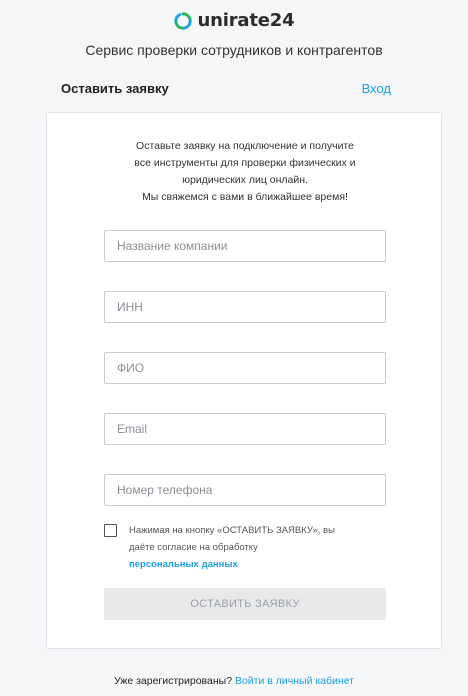  What do you see at coordinates (245, 246) in the screenshot?
I see `company-name-input` at bounding box center [245, 246].